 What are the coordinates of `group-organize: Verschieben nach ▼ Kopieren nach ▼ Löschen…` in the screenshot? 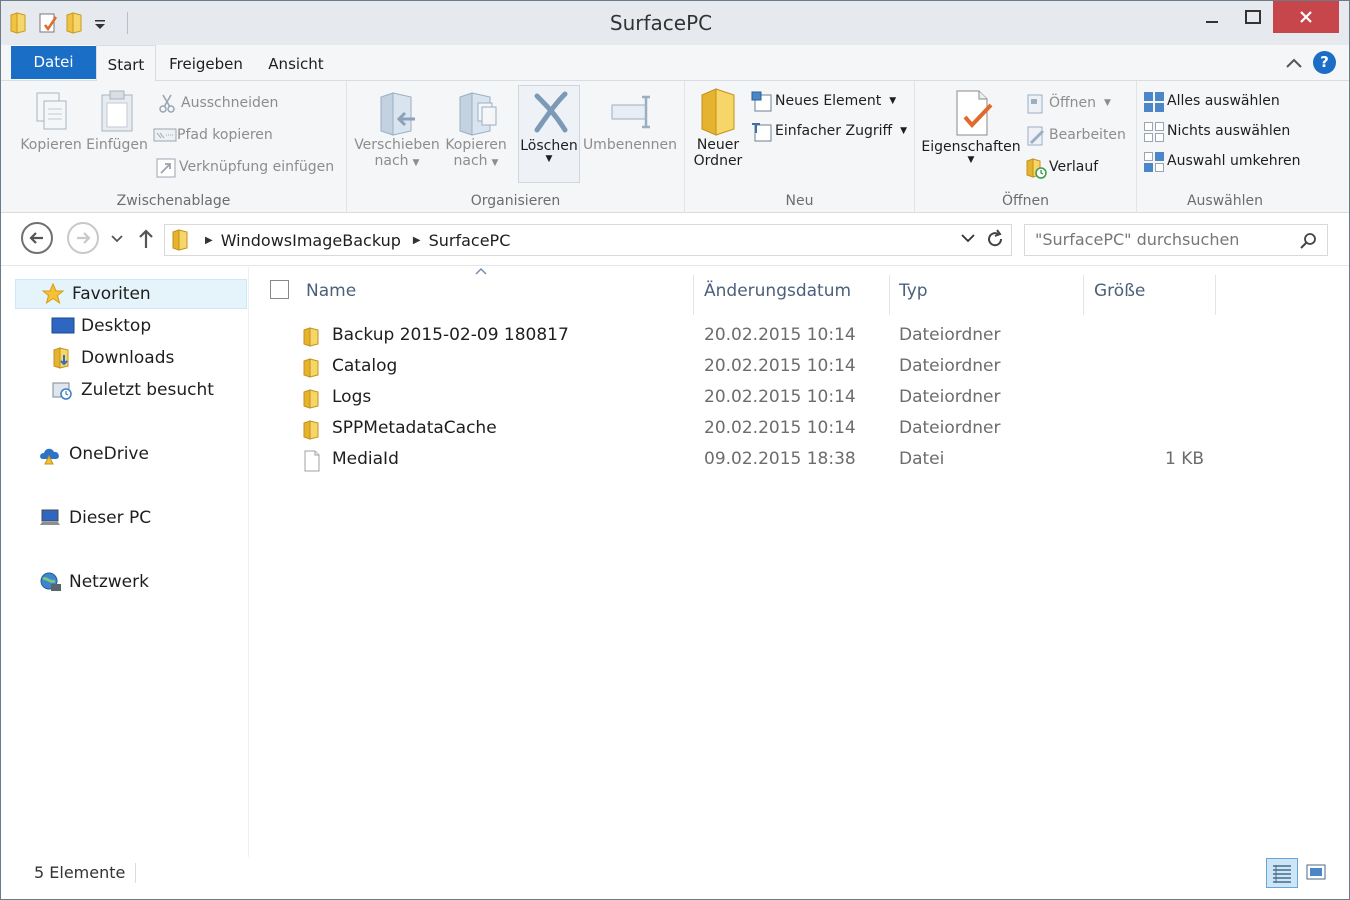 It's located at (516, 147).